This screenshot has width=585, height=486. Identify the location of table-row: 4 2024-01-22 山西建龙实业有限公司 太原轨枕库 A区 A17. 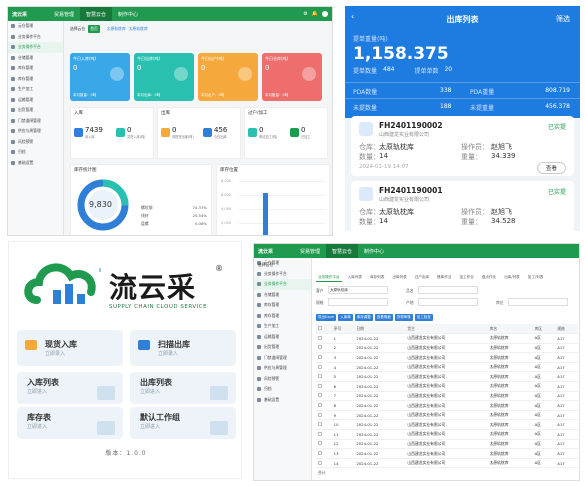
(447, 367).